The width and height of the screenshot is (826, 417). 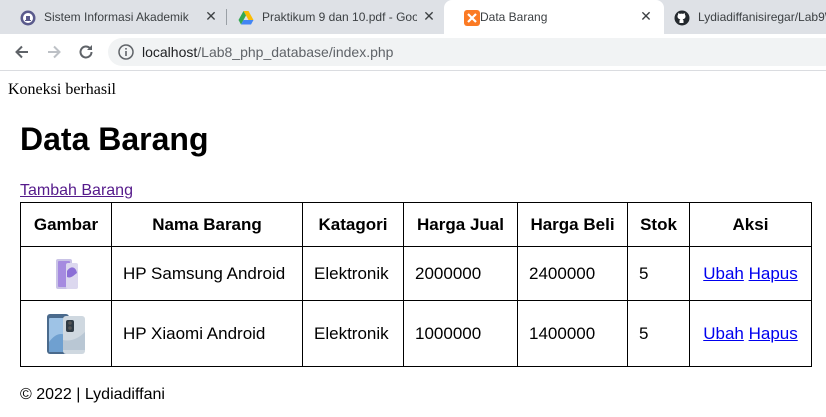 I want to click on reload-icon, so click(x=86, y=52).